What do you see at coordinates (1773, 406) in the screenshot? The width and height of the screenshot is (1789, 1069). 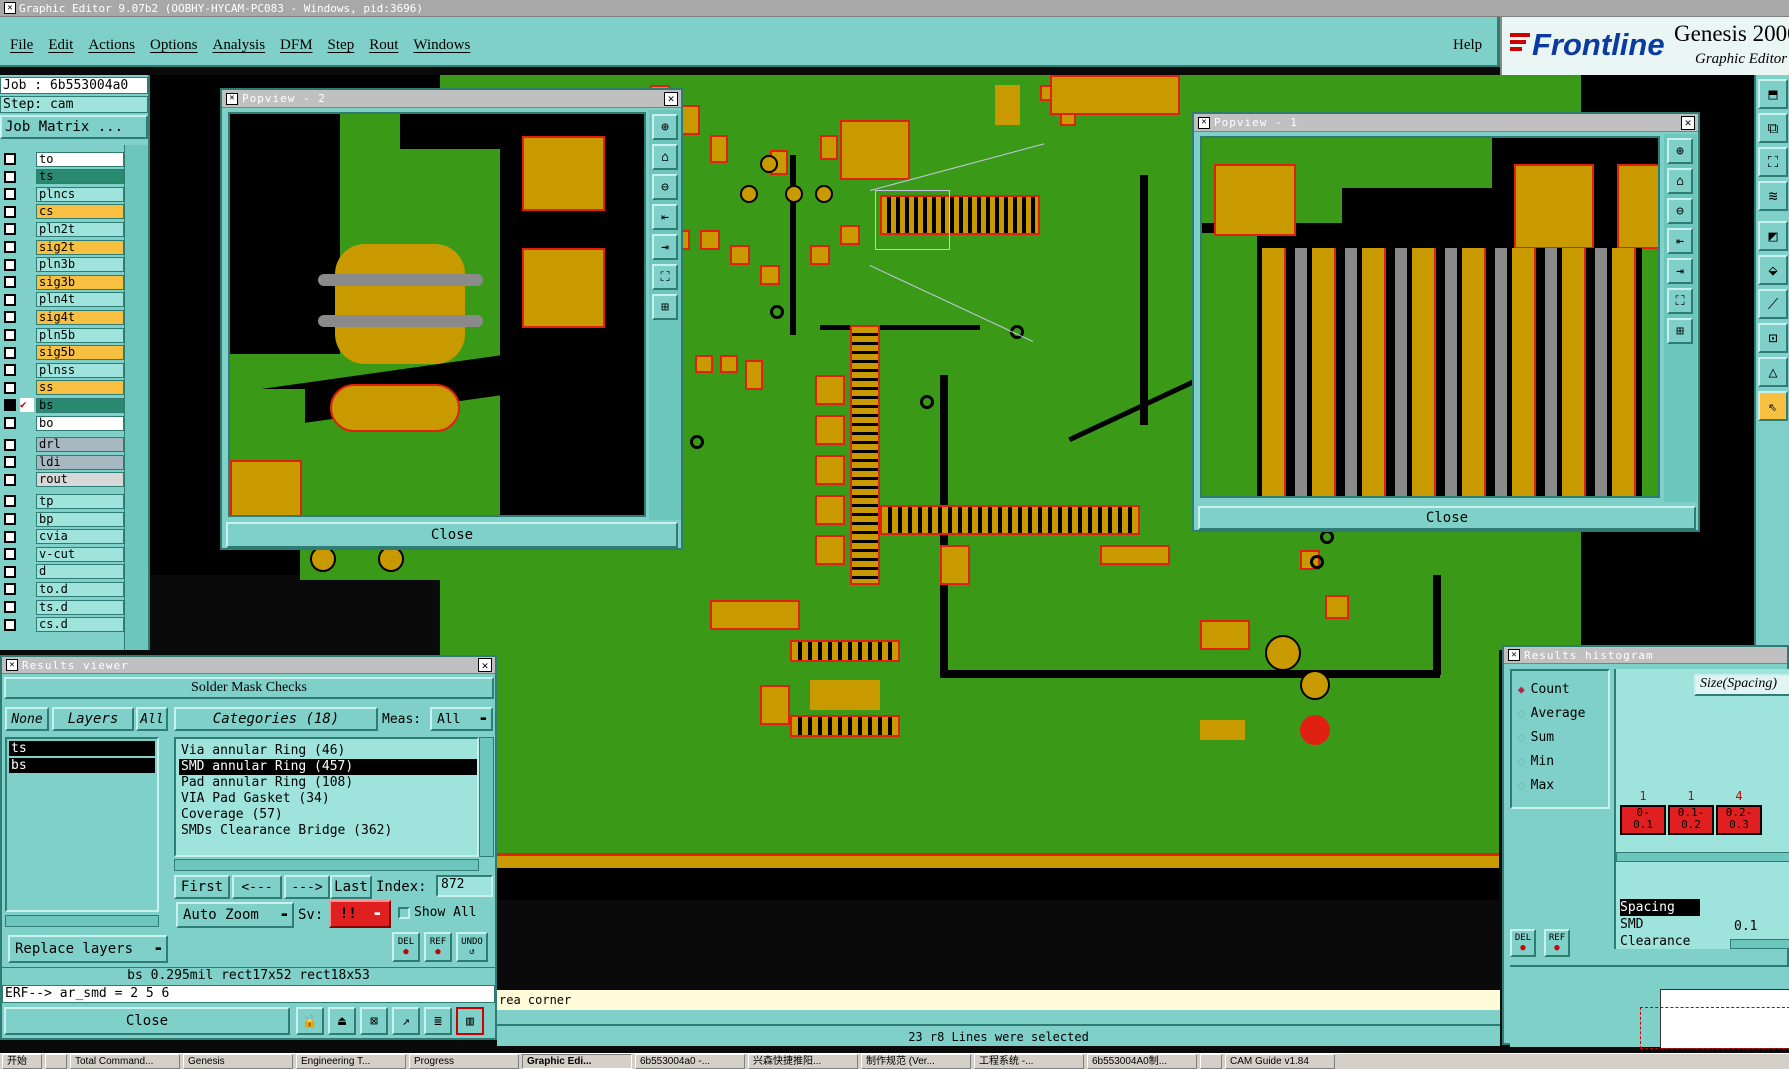 I see `pointer-icon: ⇖` at bounding box center [1773, 406].